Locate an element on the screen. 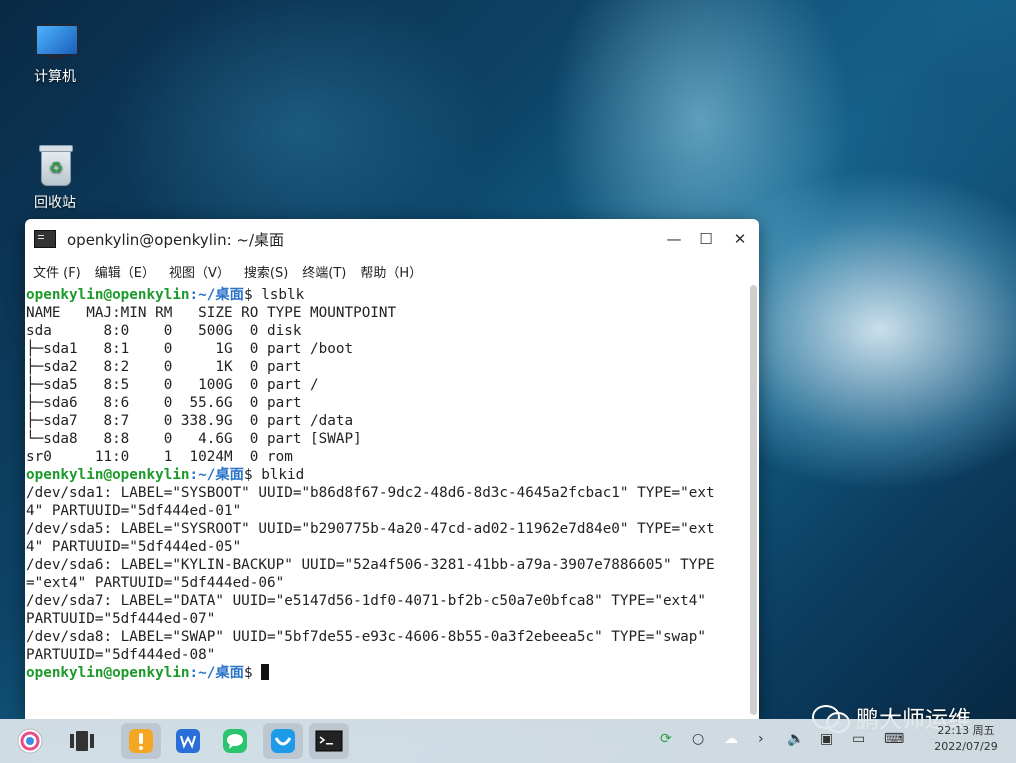 This screenshot has width=1016, height=763. toolbox-app-icon is located at coordinates (141, 741).